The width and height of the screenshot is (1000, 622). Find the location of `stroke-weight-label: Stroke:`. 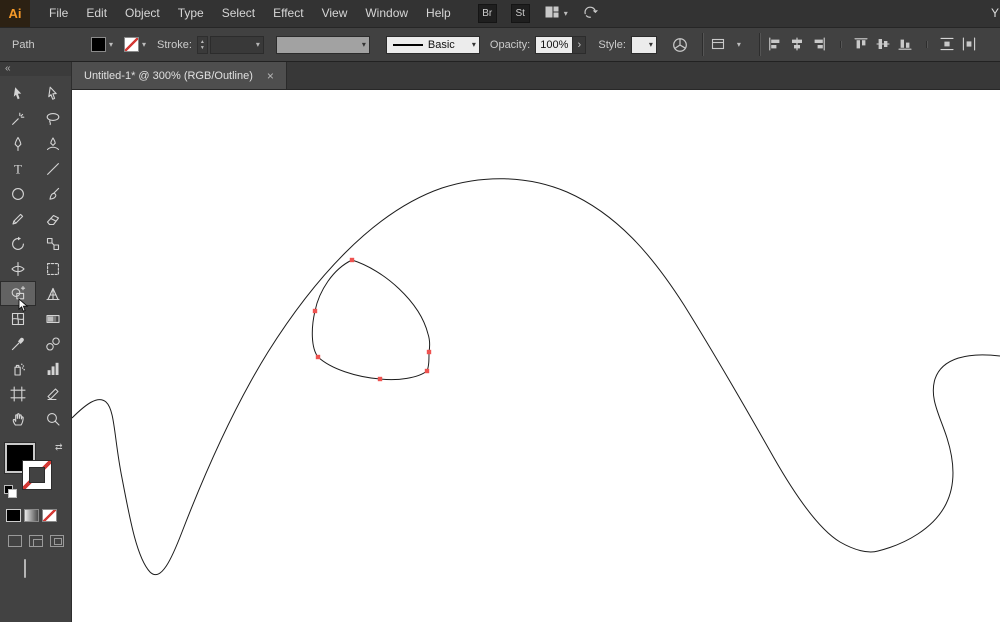

stroke-weight-label: Stroke: is located at coordinates (174, 44).